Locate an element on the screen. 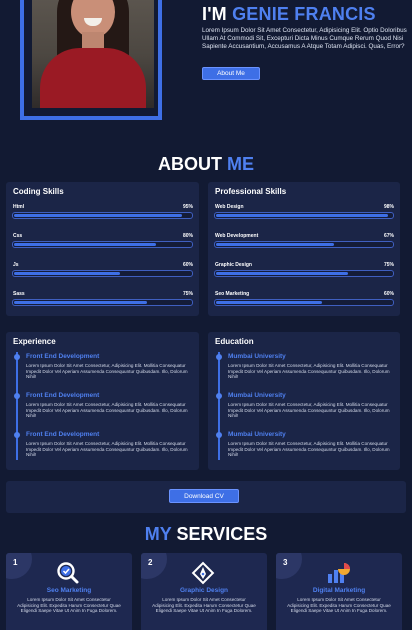 The width and height of the screenshot is (412, 630). service-number: 2 is located at coordinates (150, 562).